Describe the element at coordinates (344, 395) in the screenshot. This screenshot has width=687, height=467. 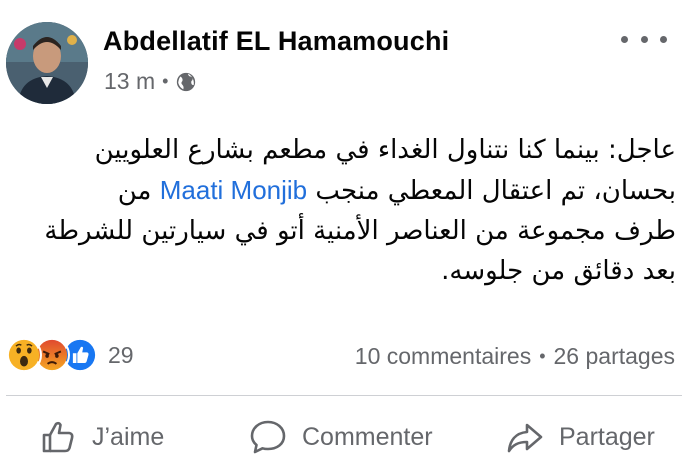
I see `divider` at that location.